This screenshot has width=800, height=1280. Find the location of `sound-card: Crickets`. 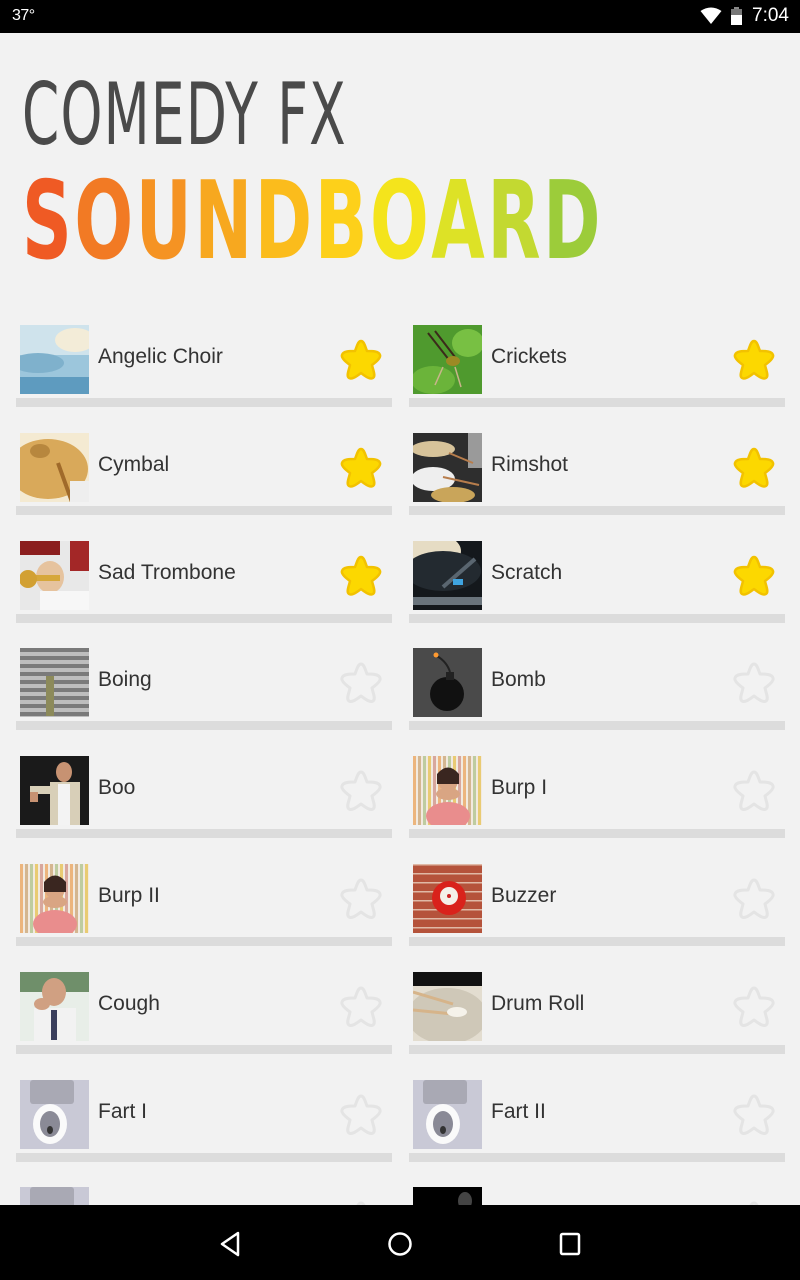

sound-card: Crickets is located at coordinates (597, 362).